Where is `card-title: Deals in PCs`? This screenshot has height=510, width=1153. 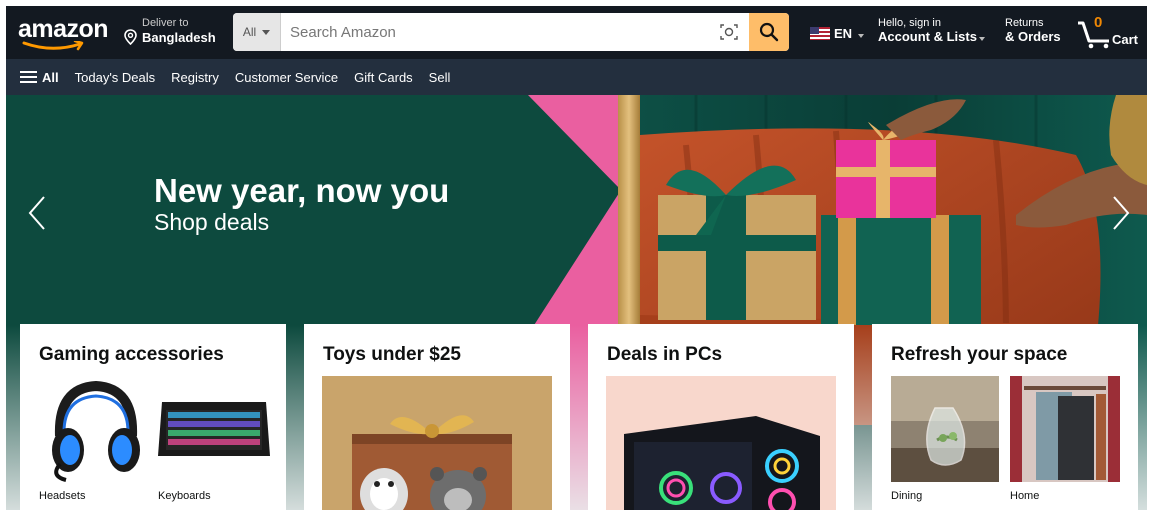
card-title: Deals in PCs is located at coordinates (664, 355).